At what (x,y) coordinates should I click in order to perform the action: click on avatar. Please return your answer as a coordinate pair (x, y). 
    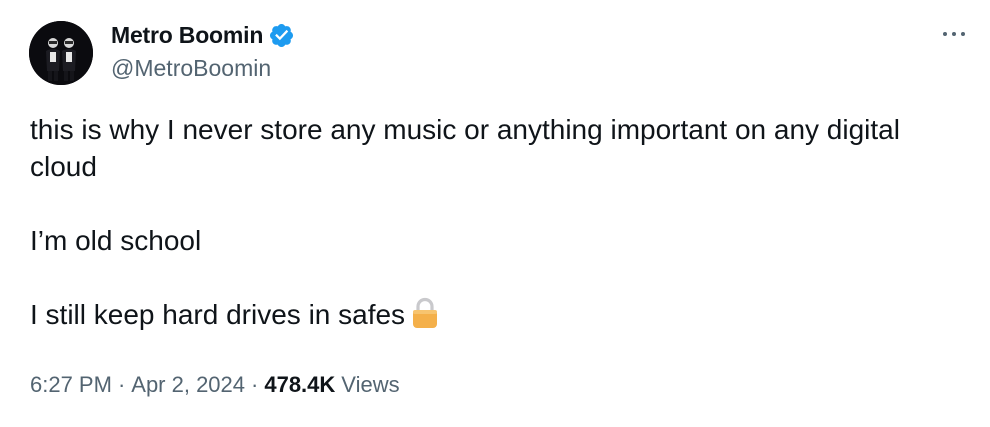
    Looking at the image, I should click on (61, 53).